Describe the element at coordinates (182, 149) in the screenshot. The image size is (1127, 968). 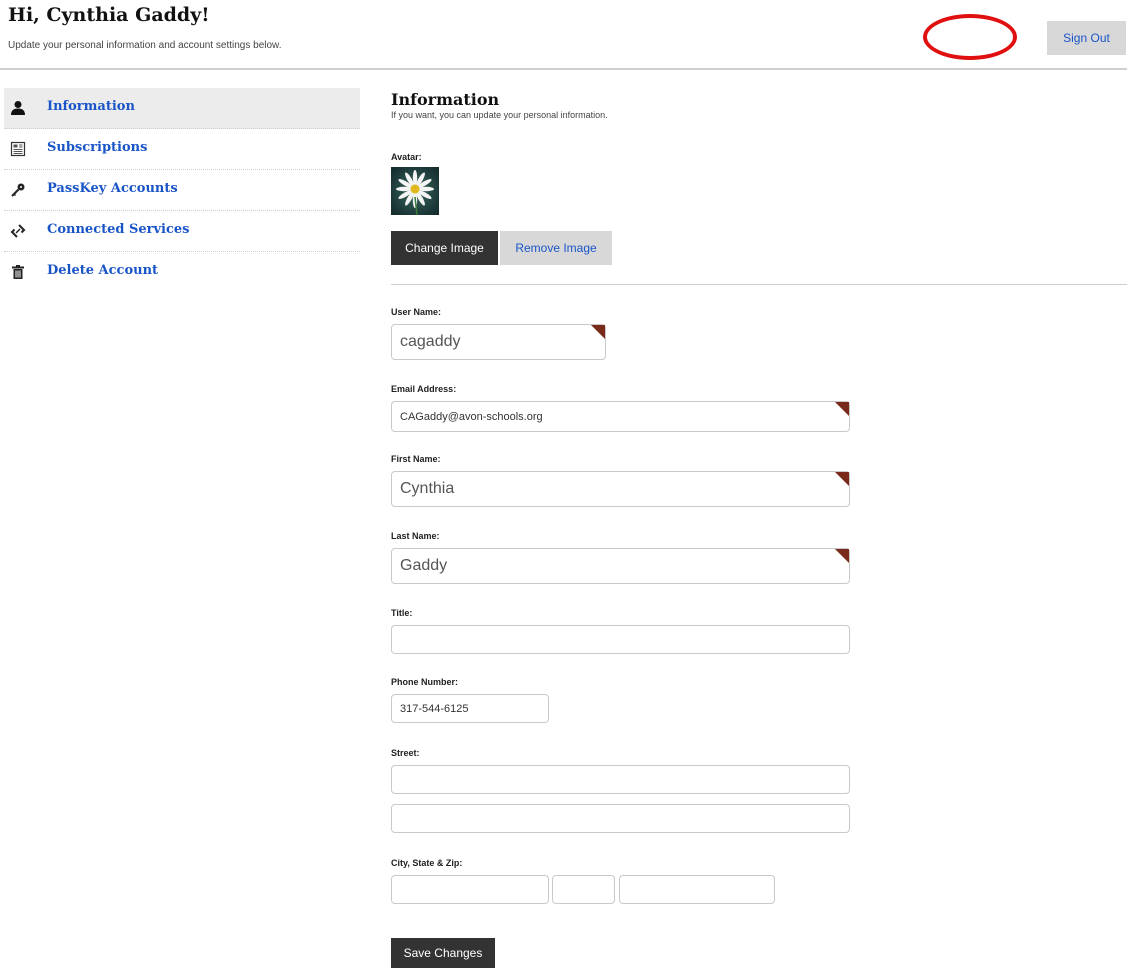
I see `sidebar-item-subscriptions: Subscriptions` at that location.